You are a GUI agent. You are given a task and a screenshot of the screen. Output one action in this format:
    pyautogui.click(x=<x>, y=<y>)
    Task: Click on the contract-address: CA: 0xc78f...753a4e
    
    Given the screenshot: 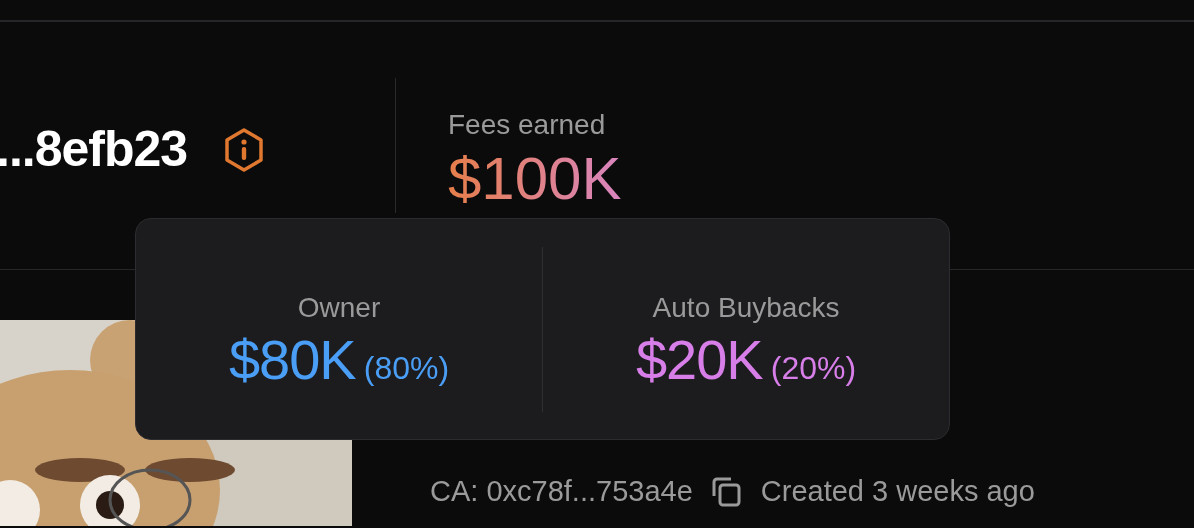 What is the action you would take?
    pyautogui.click(x=561, y=492)
    